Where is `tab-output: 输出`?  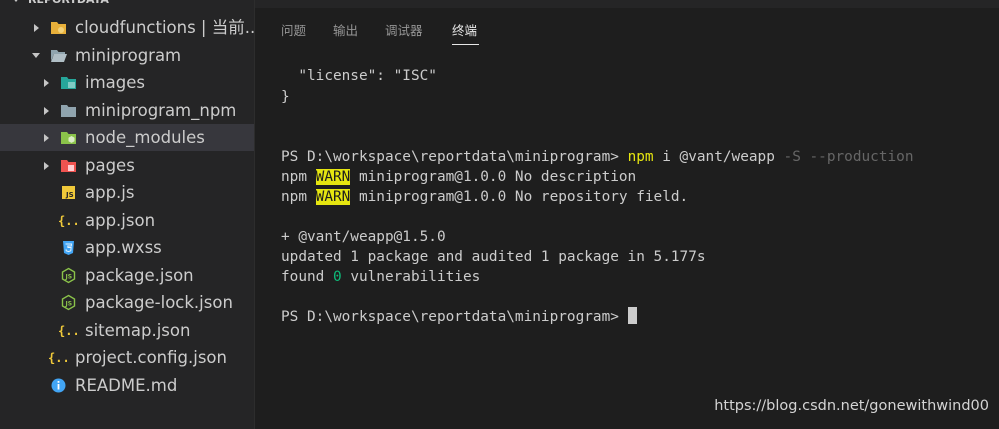 tab-output: 输出 is located at coordinates (345, 31).